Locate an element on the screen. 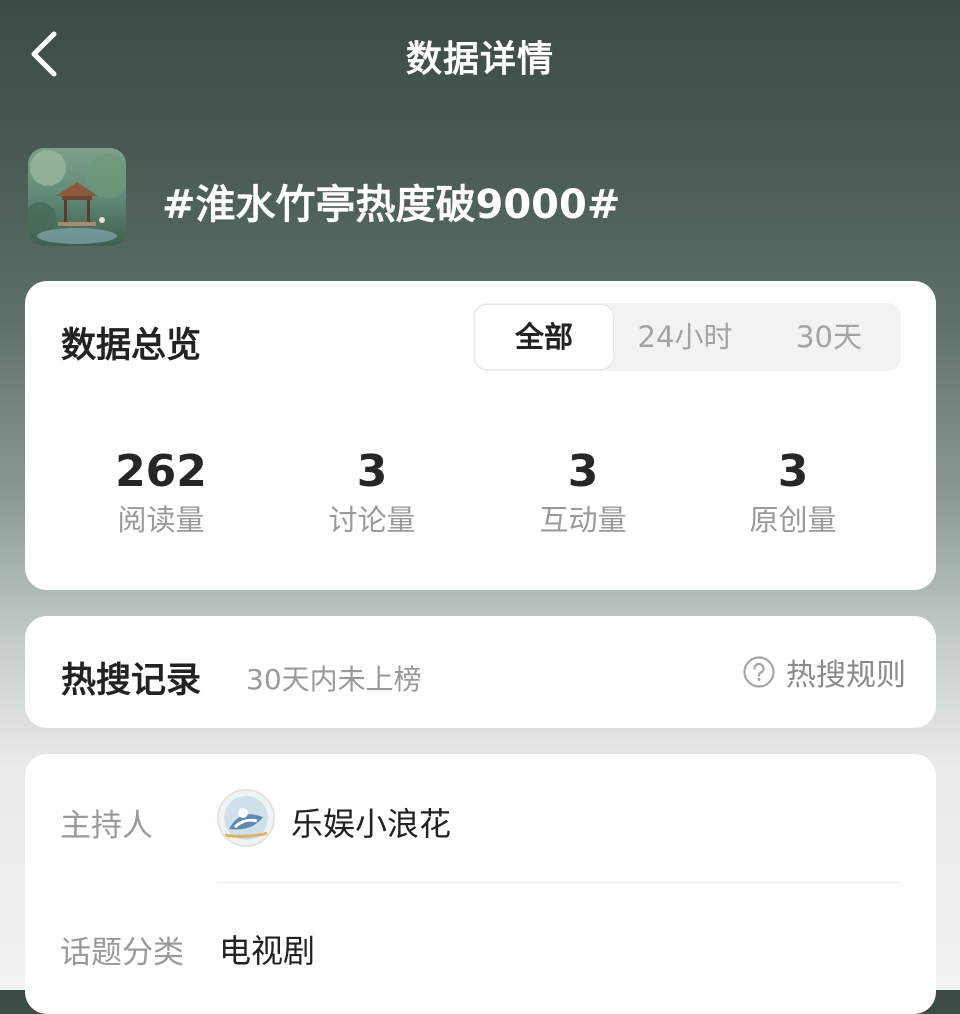  stat-interactions: 3 互动量 is located at coordinates (583, 493).